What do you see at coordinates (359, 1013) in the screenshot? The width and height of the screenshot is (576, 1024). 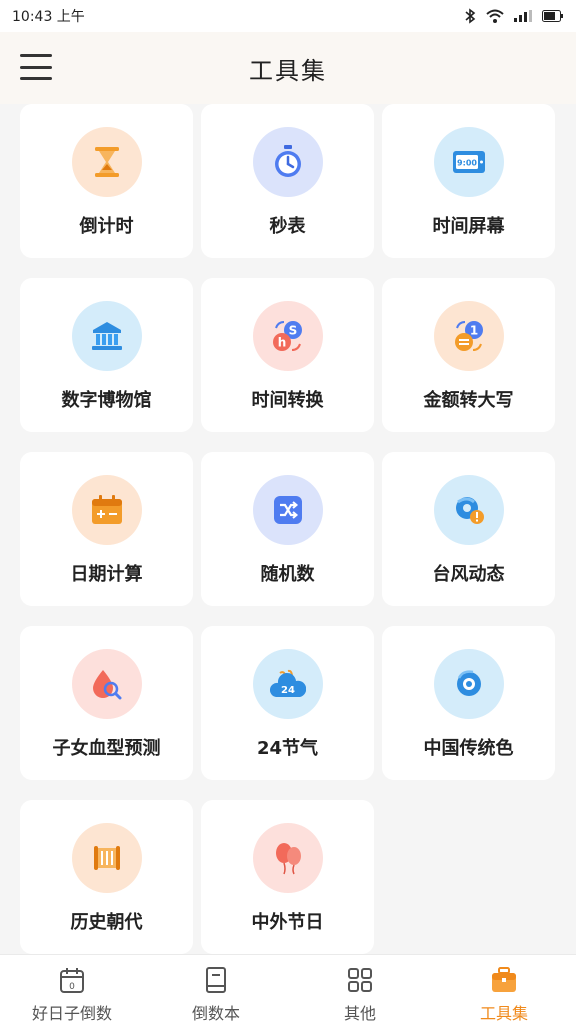 I see `tab-label: 其他` at bounding box center [359, 1013].